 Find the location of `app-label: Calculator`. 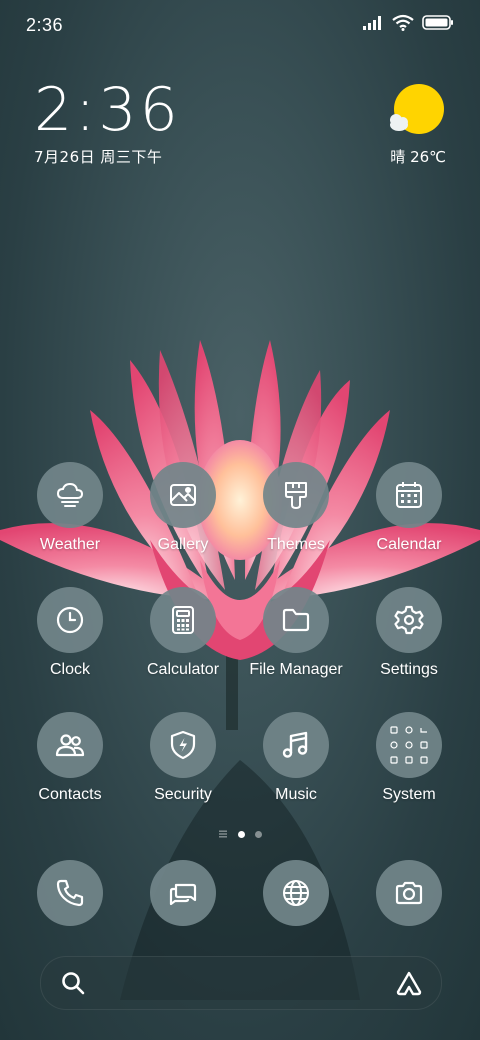

app-label: Calculator is located at coordinates (183, 669).